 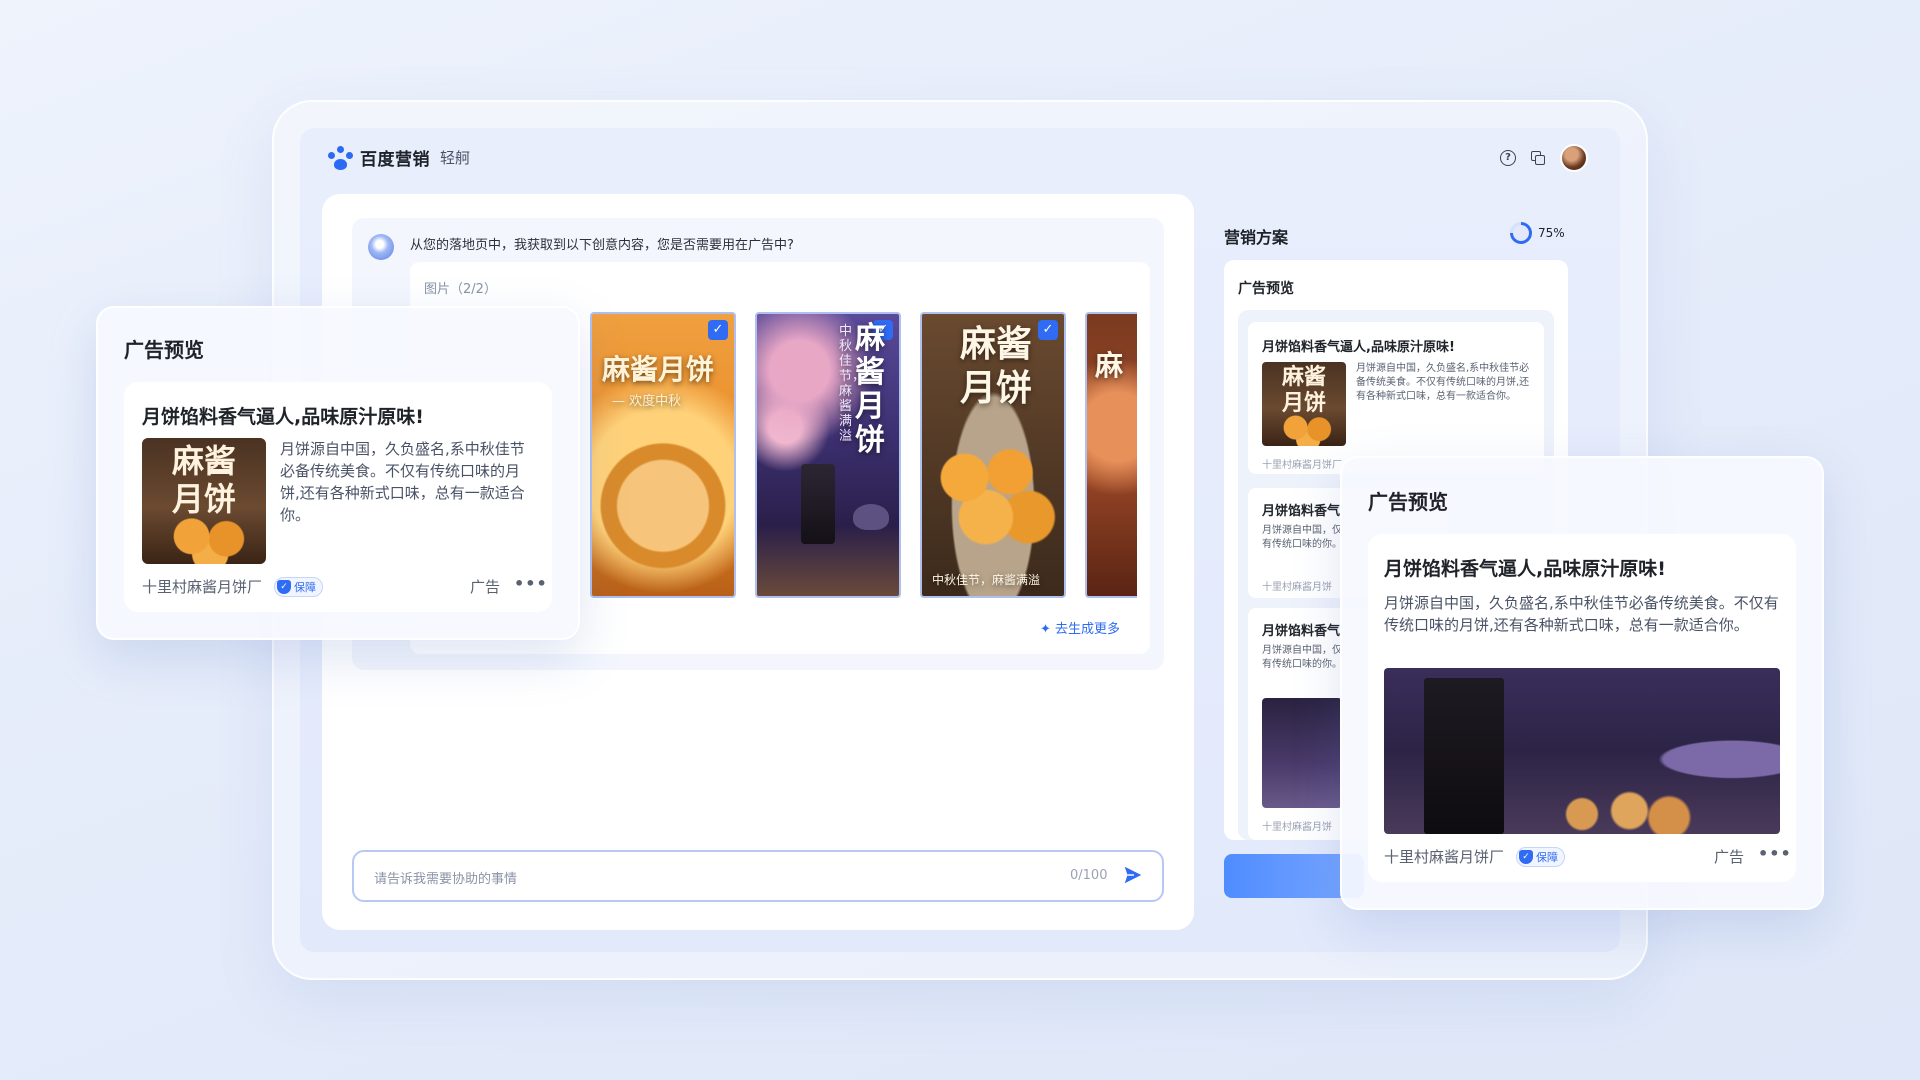 What do you see at coordinates (1111, 455) in the screenshot?
I see `poster-item: 麻` at bounding box center [1111, 455].